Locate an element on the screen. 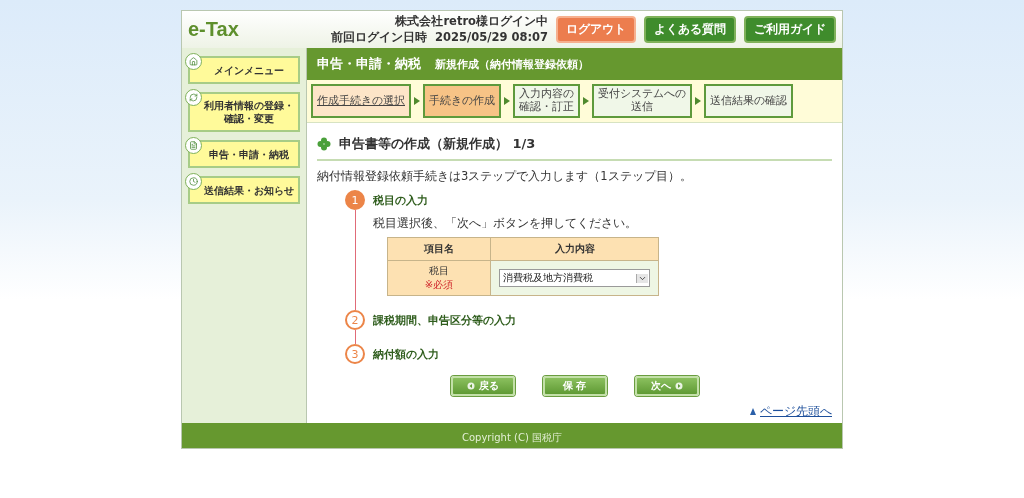  user-name: 株式会社retro様ログイン中 is located at coordinates (471, 21).